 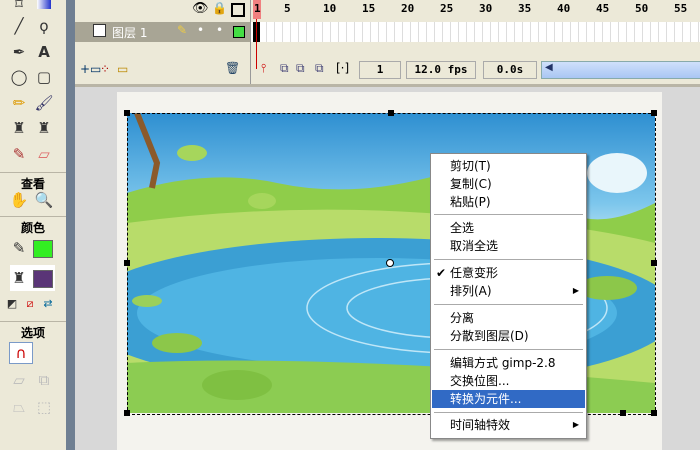 I want to click on frame-number: 40, so click(x=564, y=8).